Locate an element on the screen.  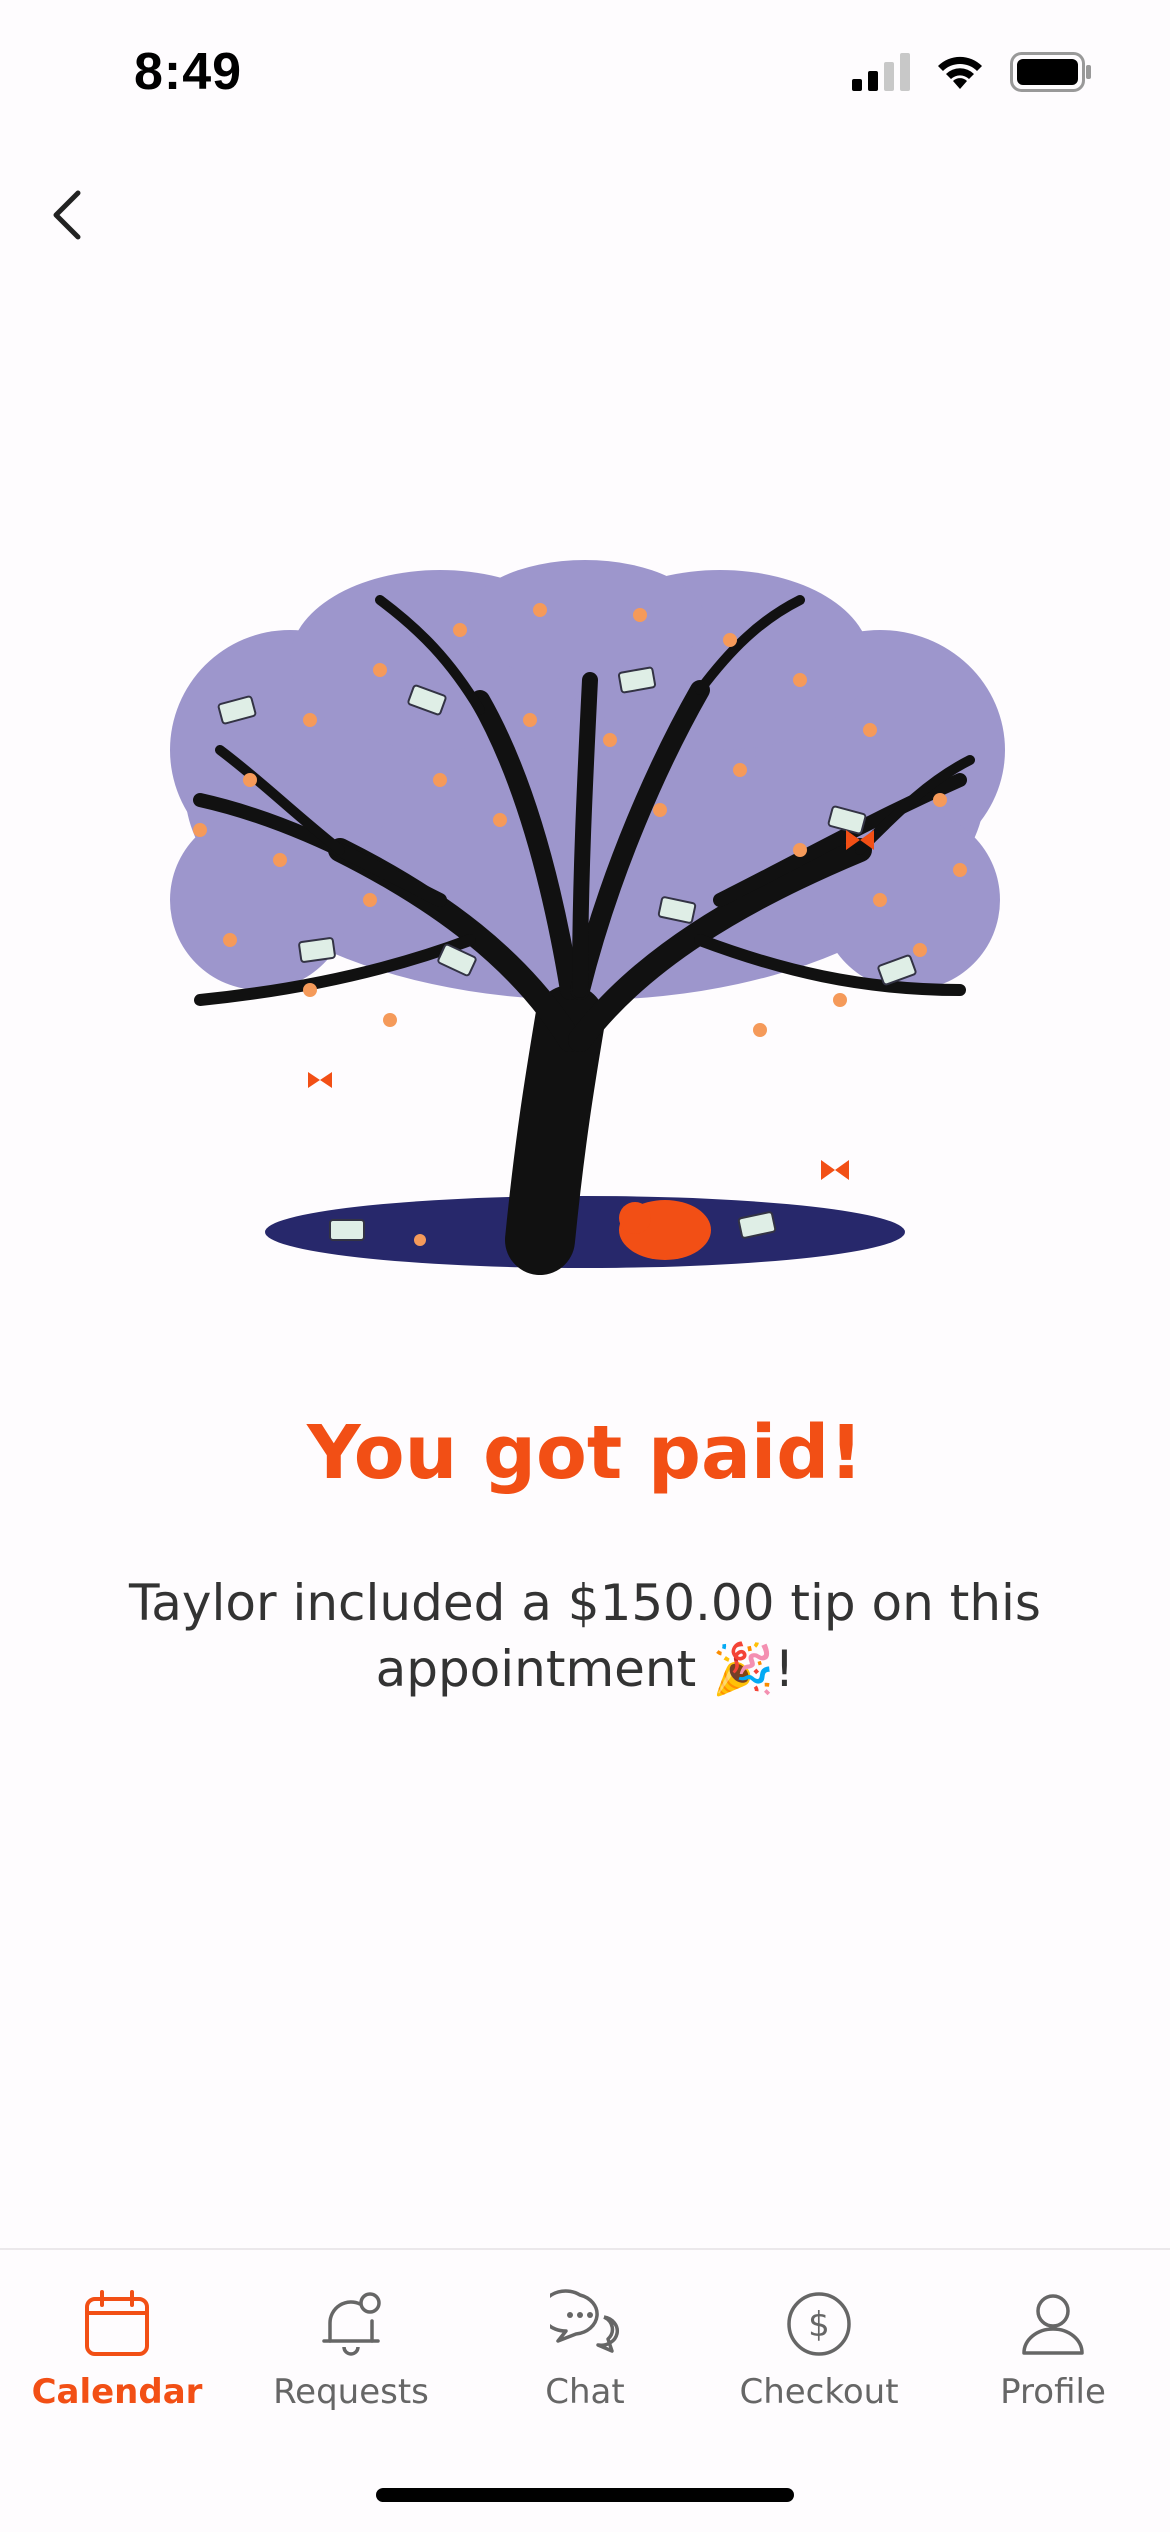
tab-label: Chat is located at coordinates (585, 2392).